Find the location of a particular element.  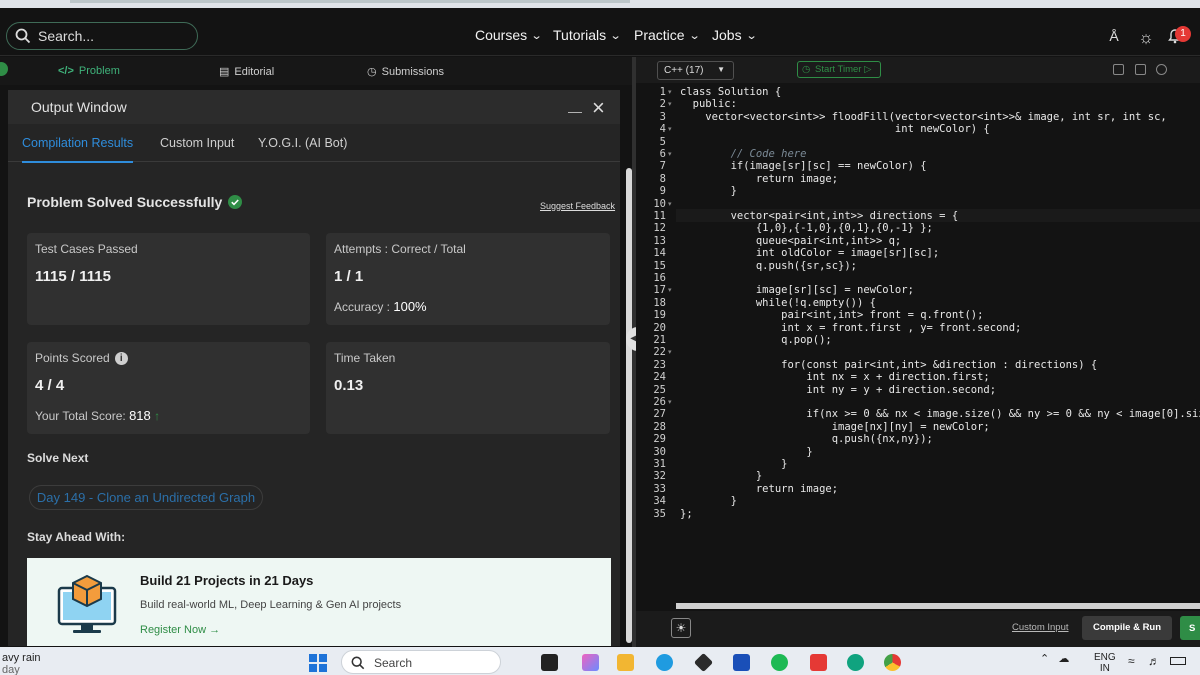

code-line: image[sr][sc] = newColor; is located at coordinates (797, 290).